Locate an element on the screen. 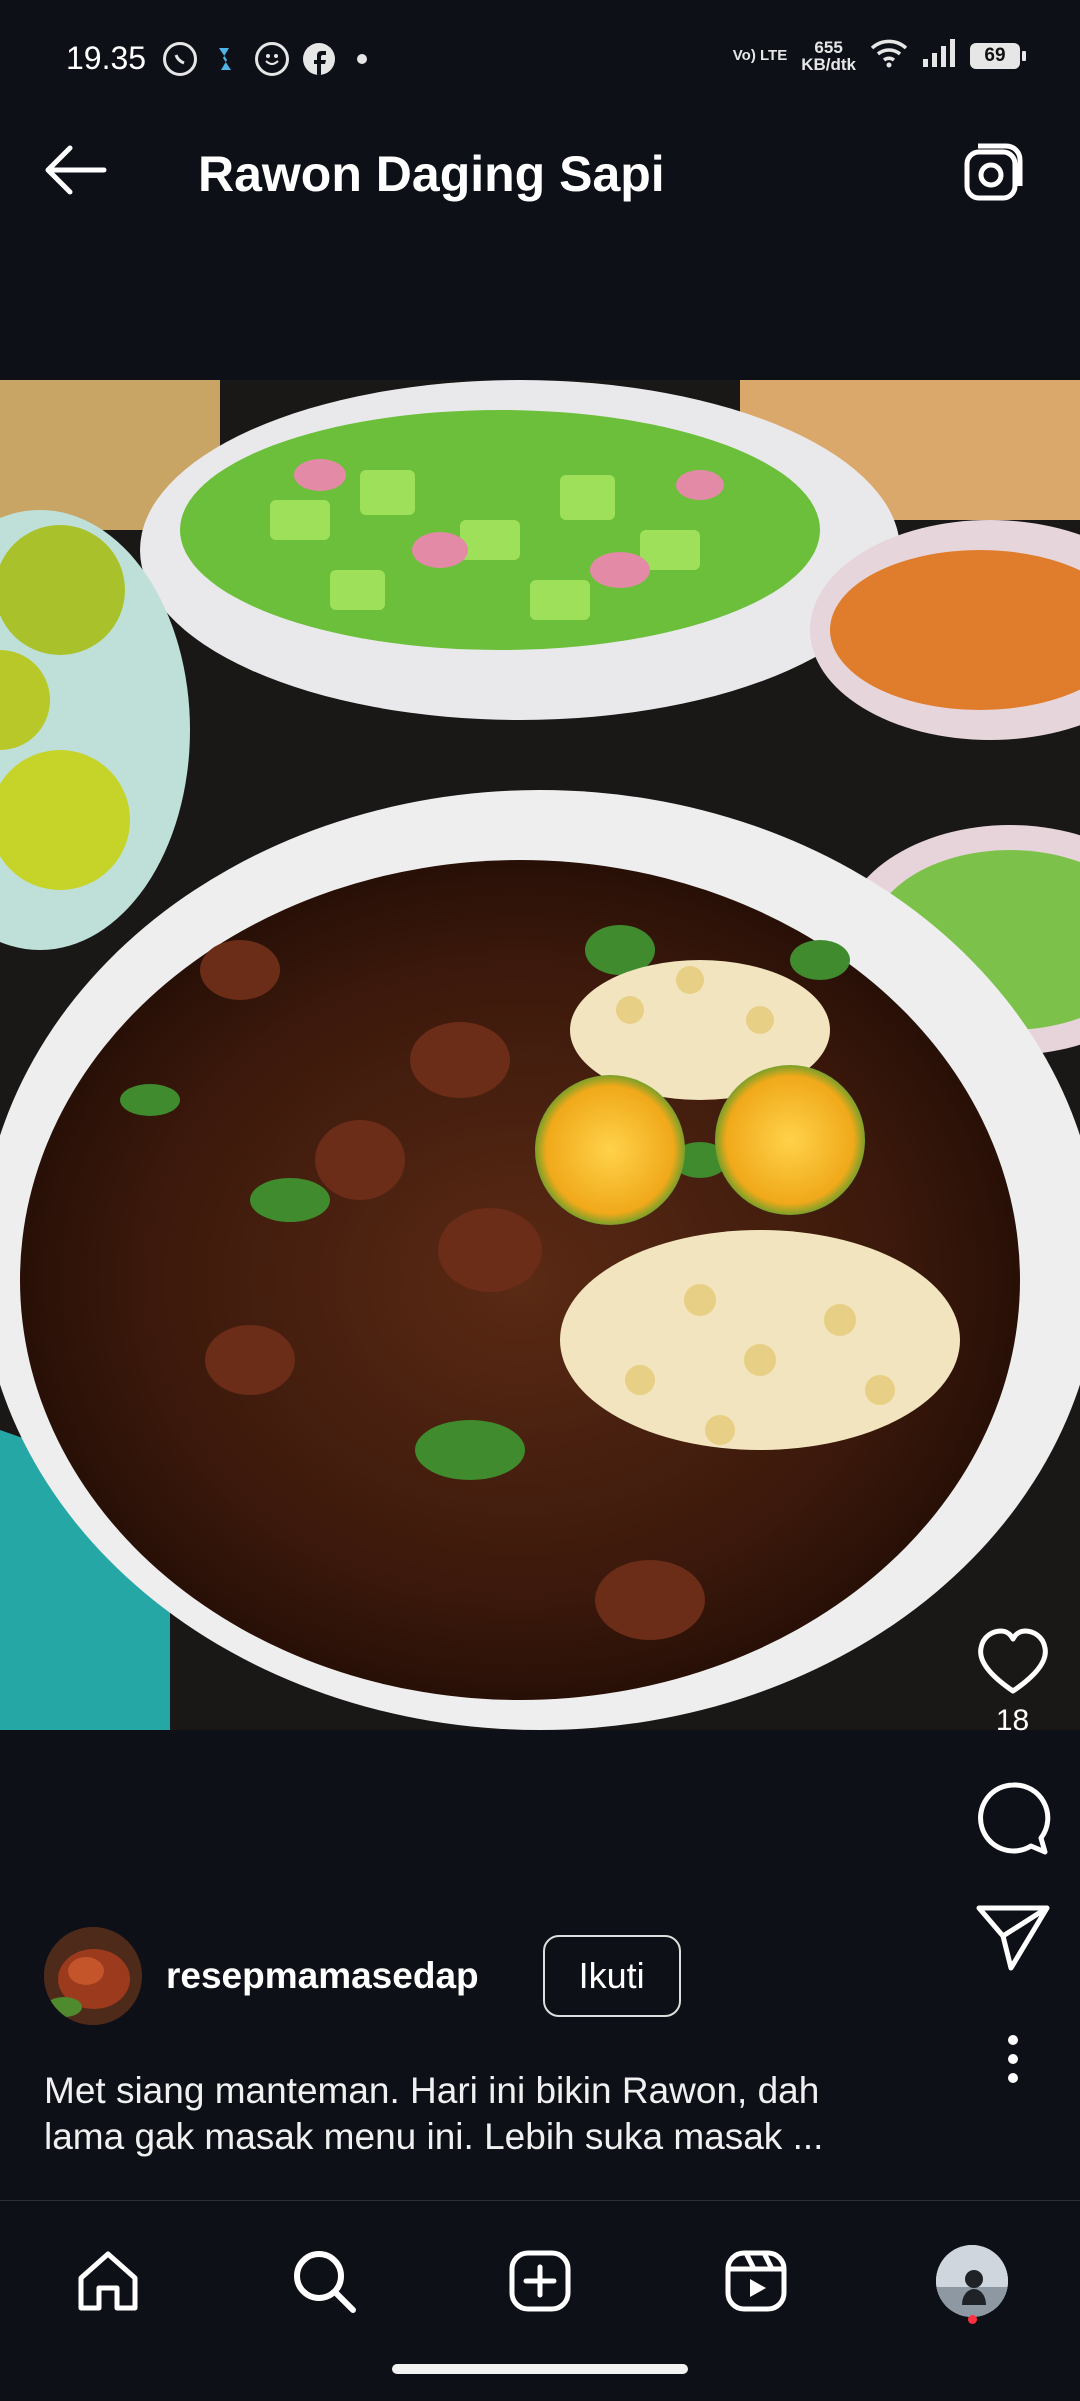  author-row: resepmamasedap Ikuti is located at coordinates (362, 1976).